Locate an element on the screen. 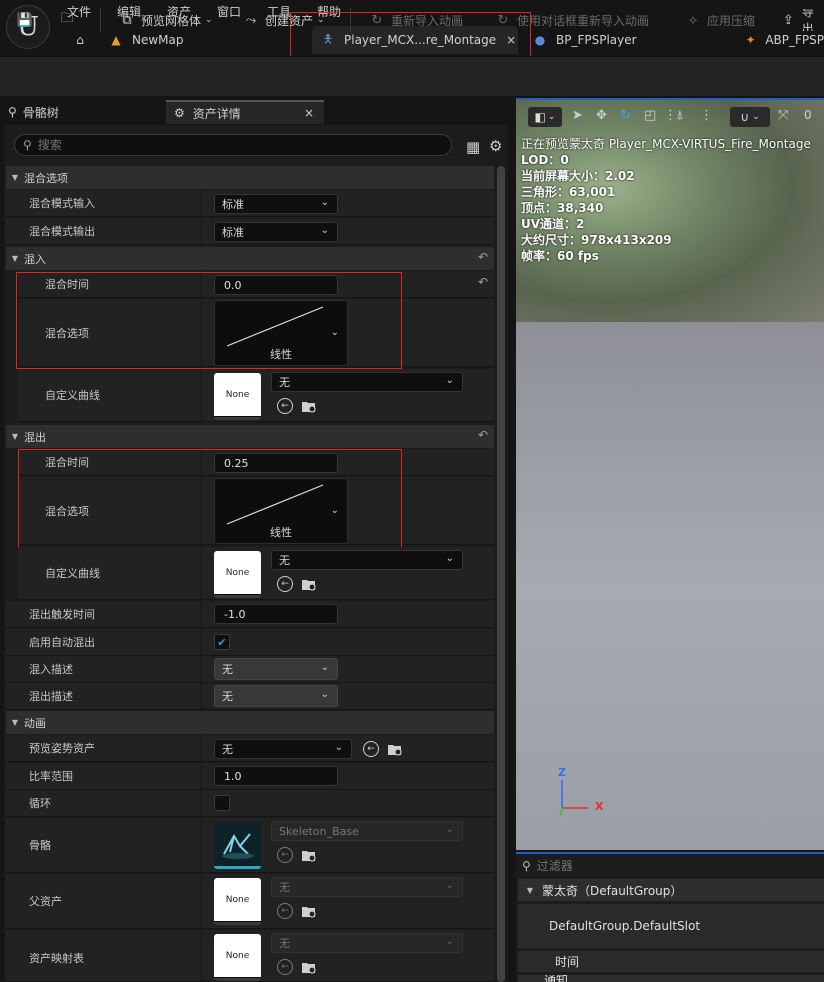  notifies-track: 通知 is located at coordinates (671, 978).